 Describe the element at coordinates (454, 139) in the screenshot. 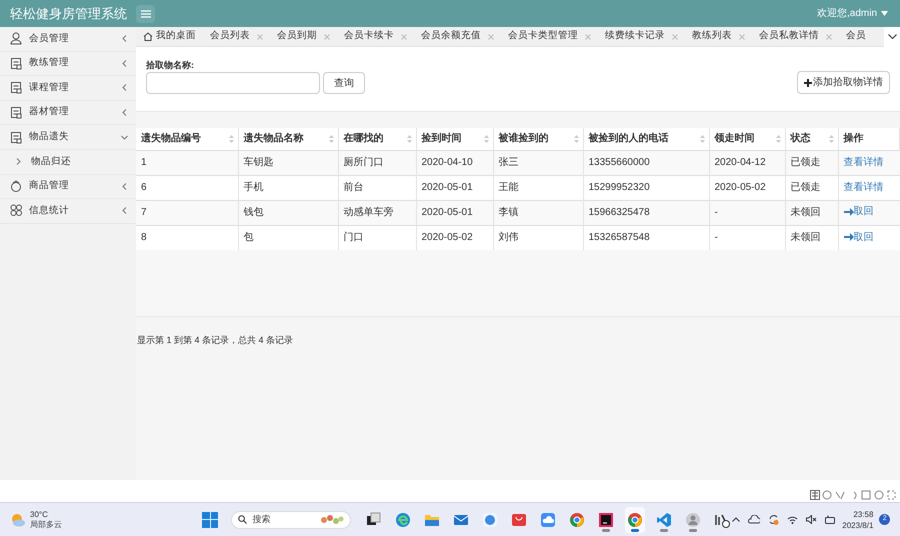

I see `column-header: 捡到时间` at that location.